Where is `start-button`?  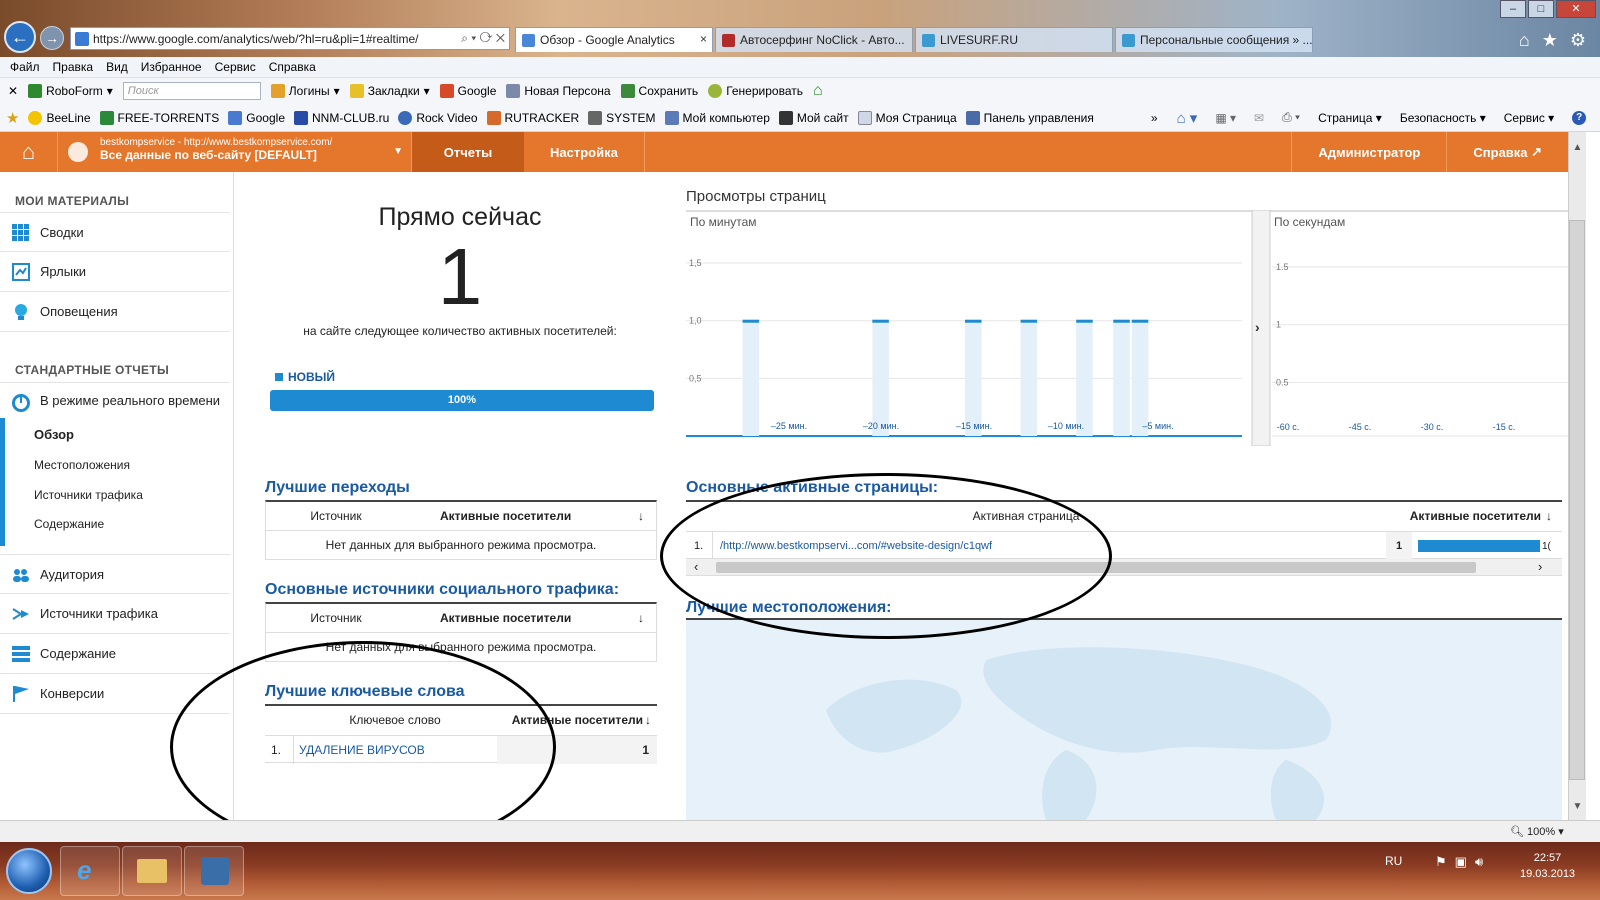 start-button is located at coordinates (29, 871).